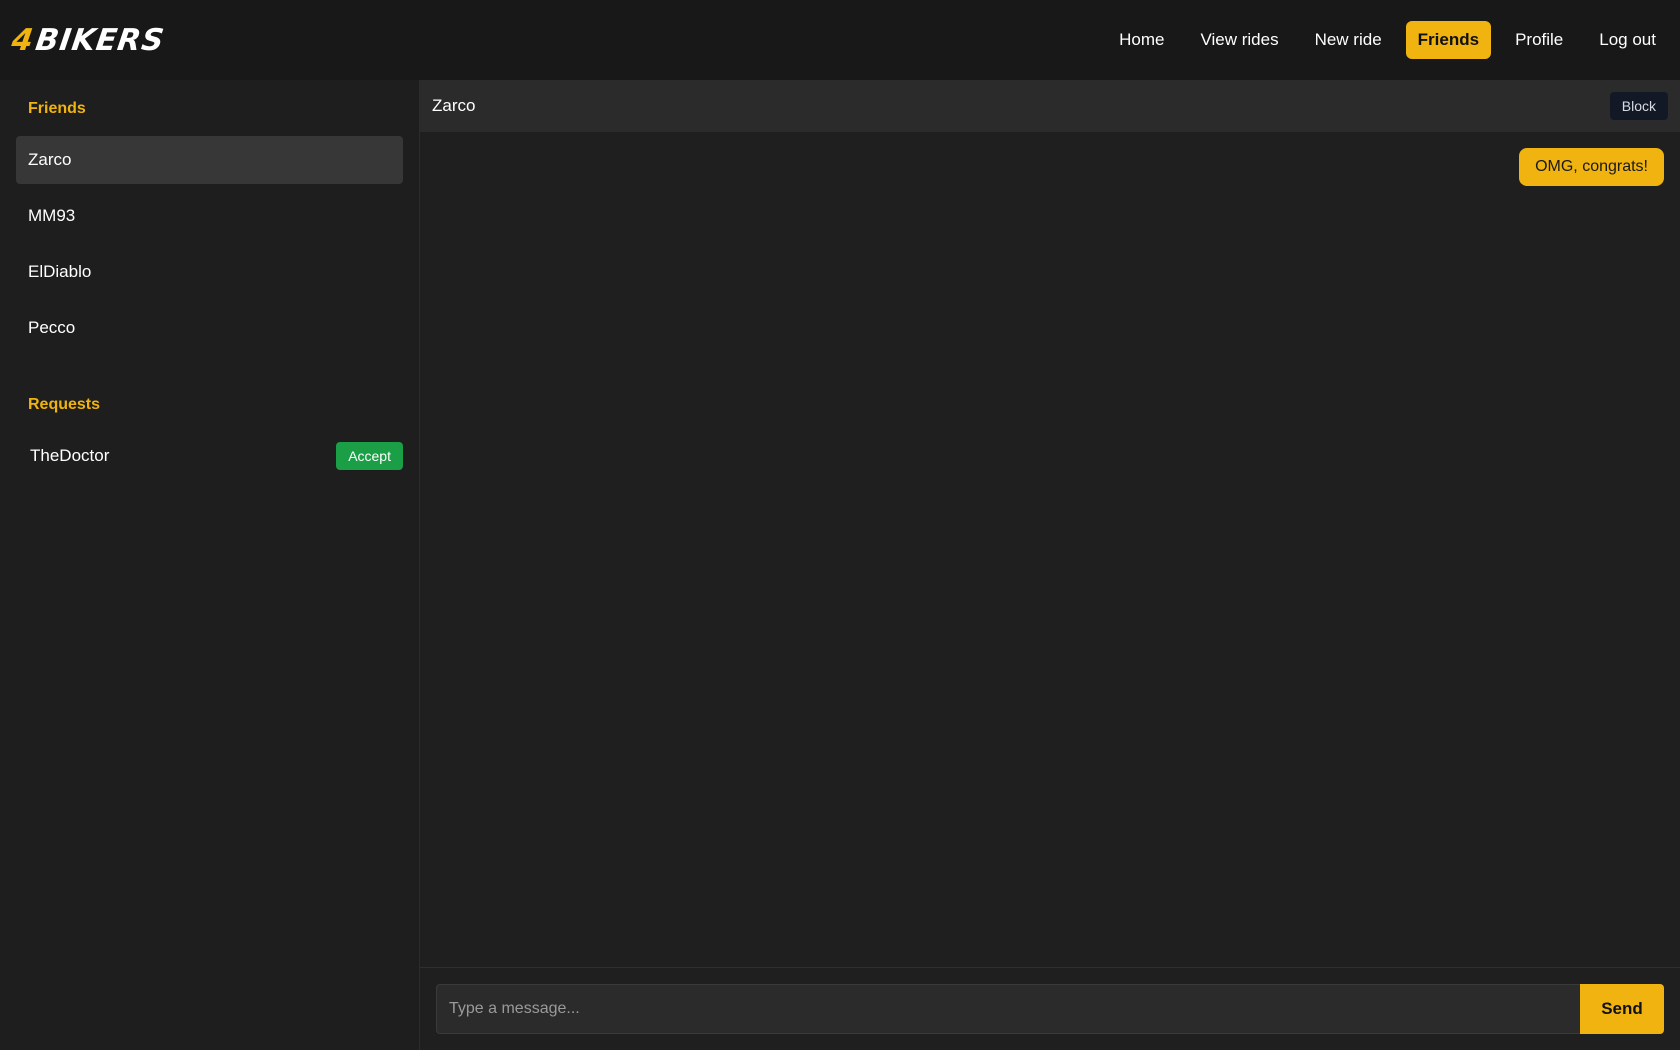 The width and height of the screenshot is (1680, 1050). What do you see at coordinates (64, 404) in the screenshot?
I see `requests-section-title: Requests` at bounding box center [64, 404].